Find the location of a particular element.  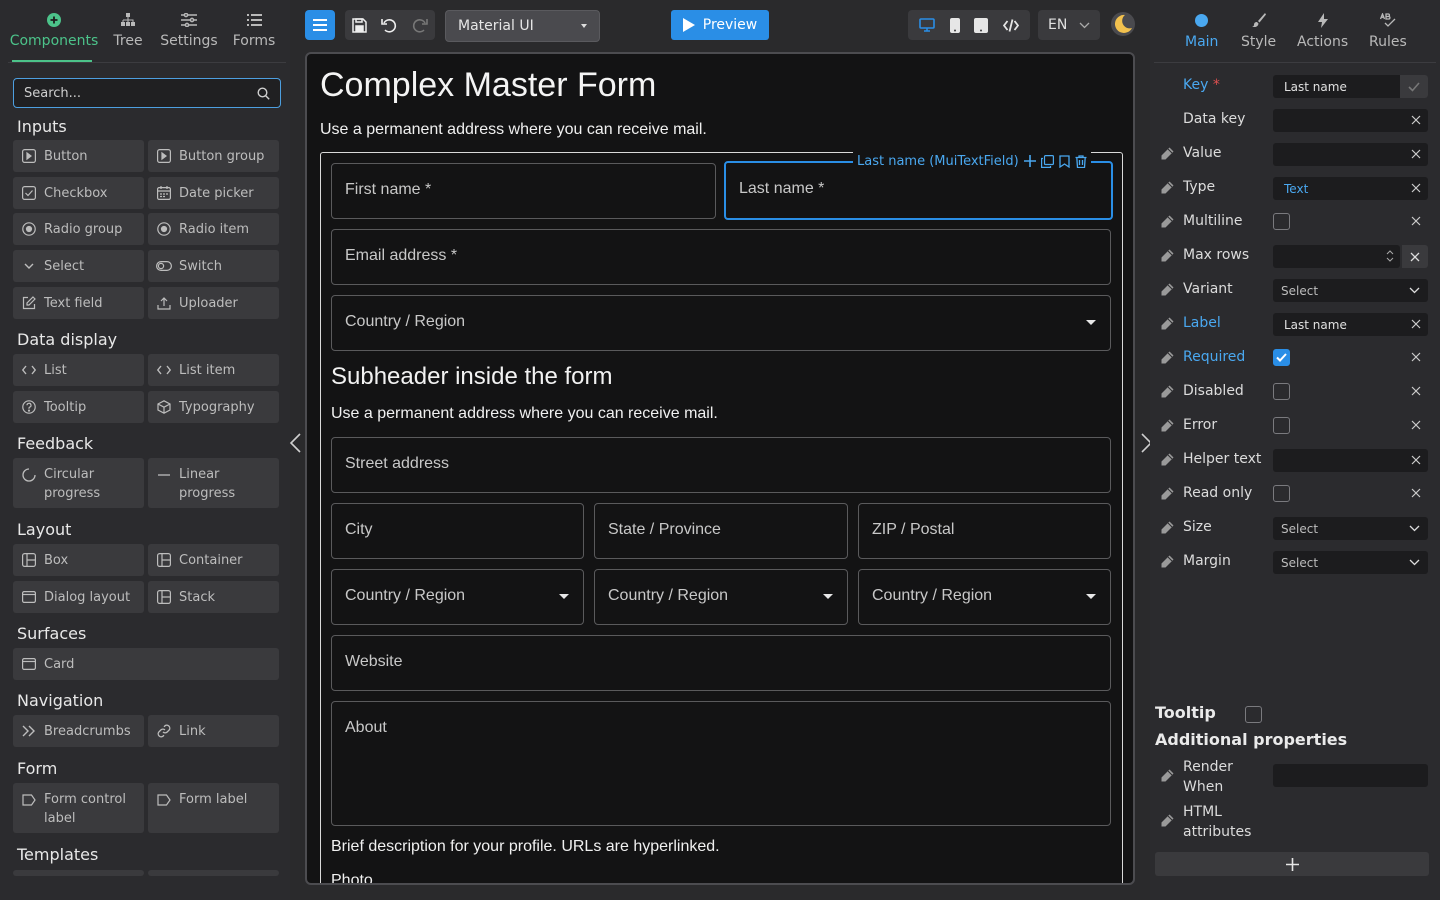

plus-icon is located at coordinates (1029, 161).